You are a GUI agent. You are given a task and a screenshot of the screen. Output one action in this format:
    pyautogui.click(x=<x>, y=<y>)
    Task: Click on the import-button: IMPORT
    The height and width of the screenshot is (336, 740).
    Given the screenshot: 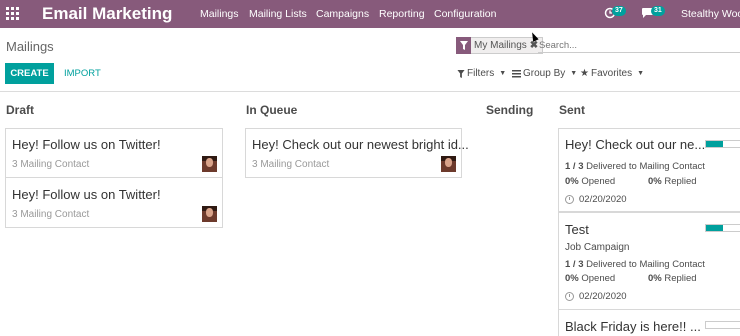 What is the action you would take?
    pyautogui.click(x=82, y=73)
    